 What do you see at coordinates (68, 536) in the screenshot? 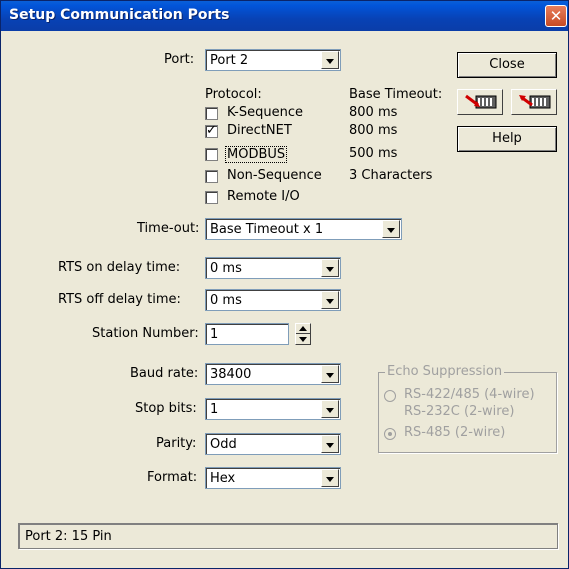
I see `status-text: Port 2: 15 Pin` at bounding box center [68, 536].